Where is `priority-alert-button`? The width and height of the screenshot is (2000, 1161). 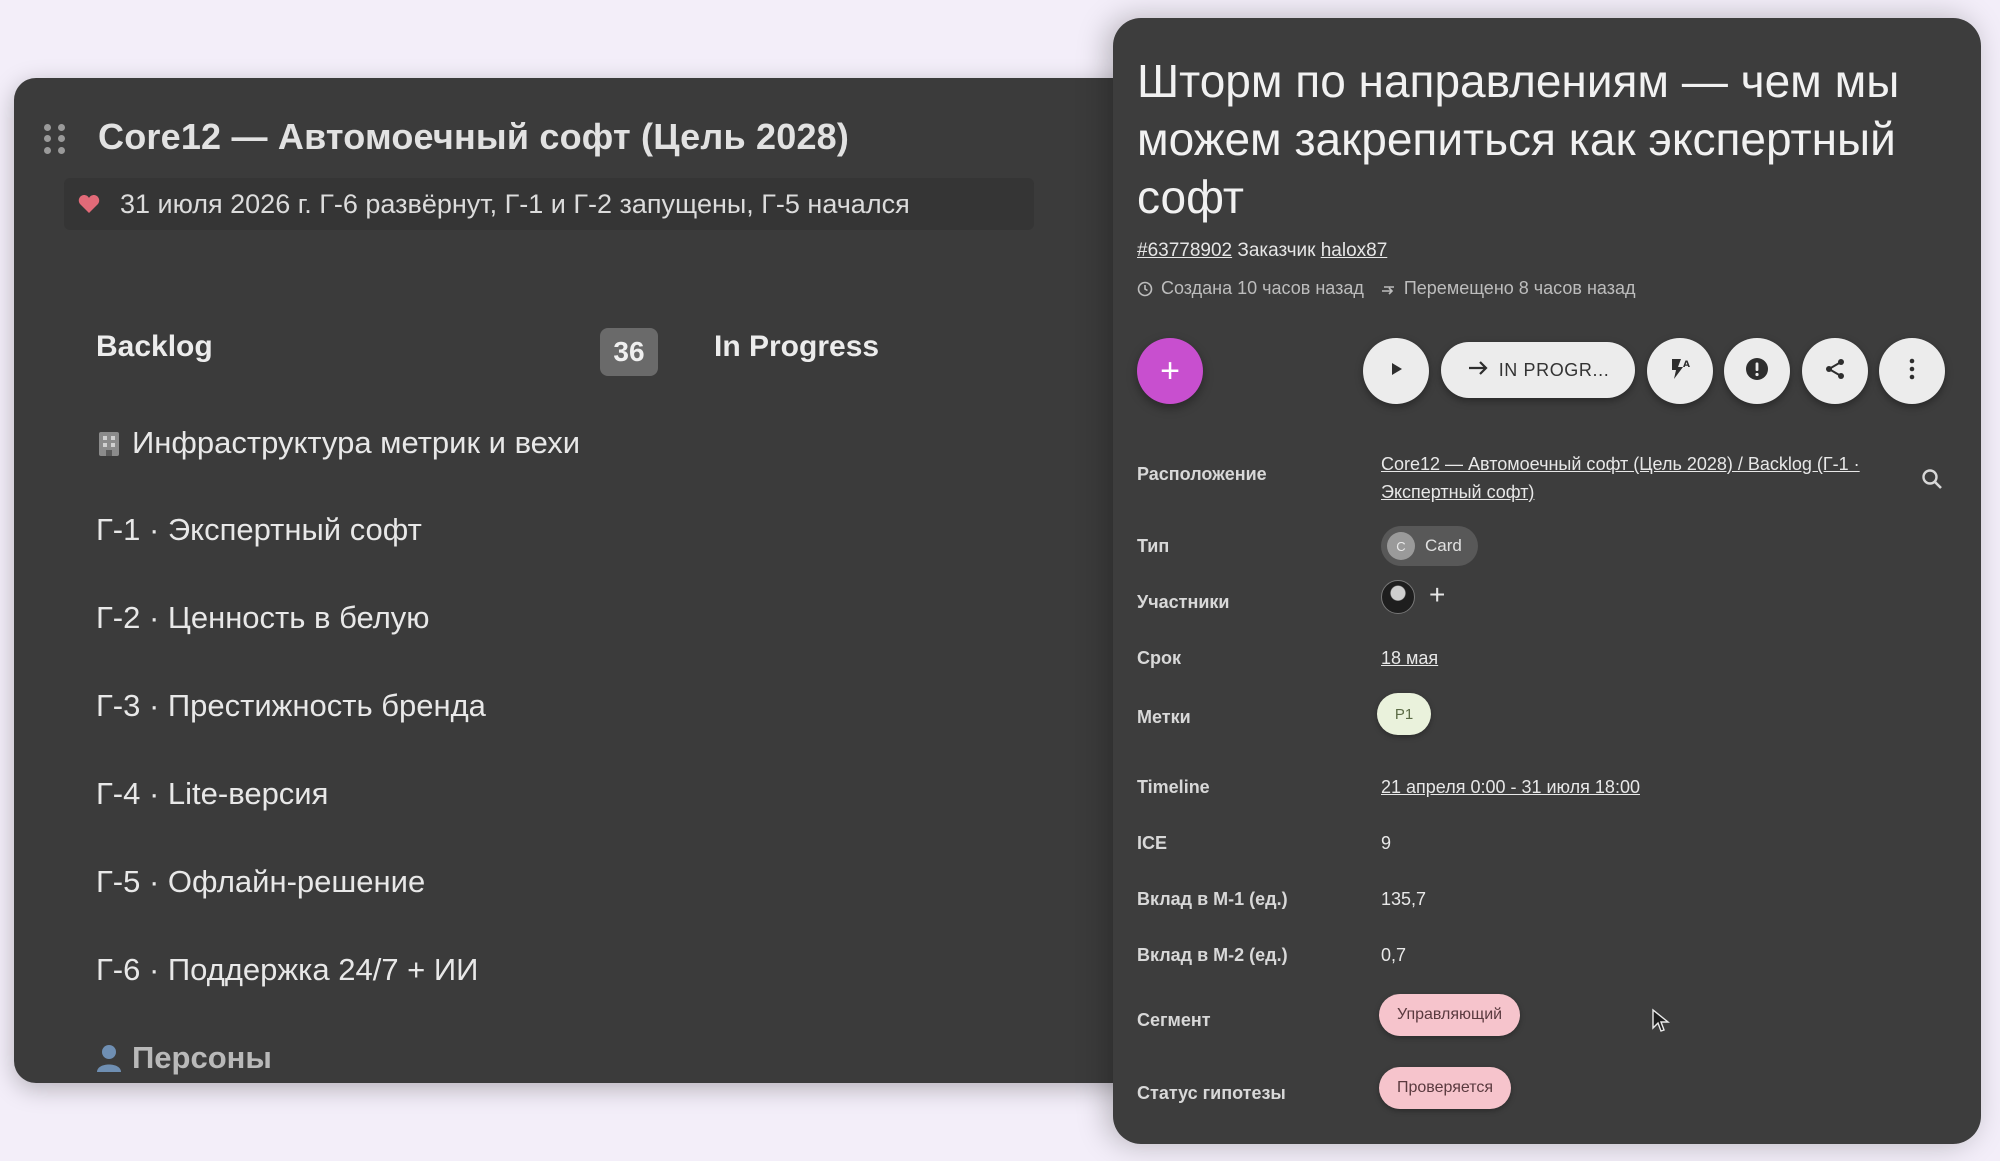 priority-alert-button is located at coordinates (1757, 371).